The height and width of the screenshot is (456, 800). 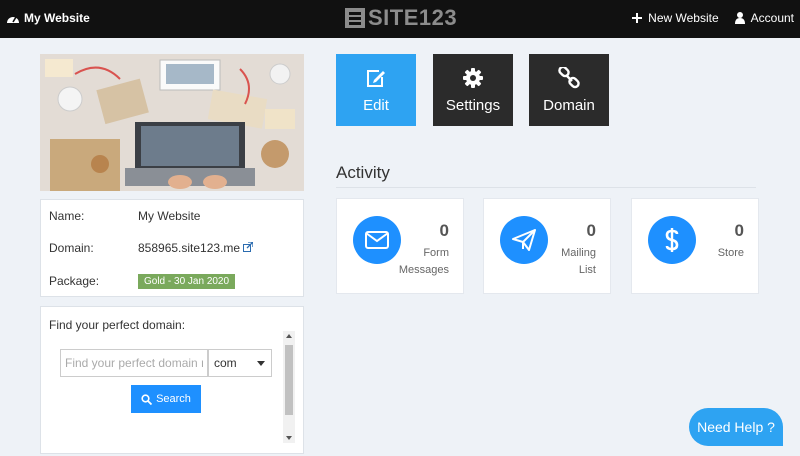 I want to click on domain-search-panel: Find your perfect domain: com Search, so click(x=172, y=380).